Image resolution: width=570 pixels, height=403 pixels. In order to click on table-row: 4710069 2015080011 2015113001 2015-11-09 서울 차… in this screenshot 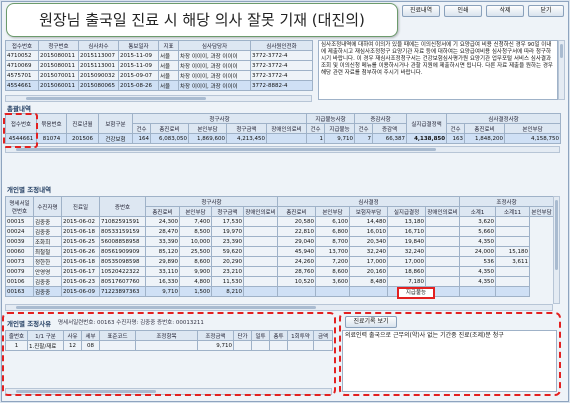, I will do `click(159, 65)`.